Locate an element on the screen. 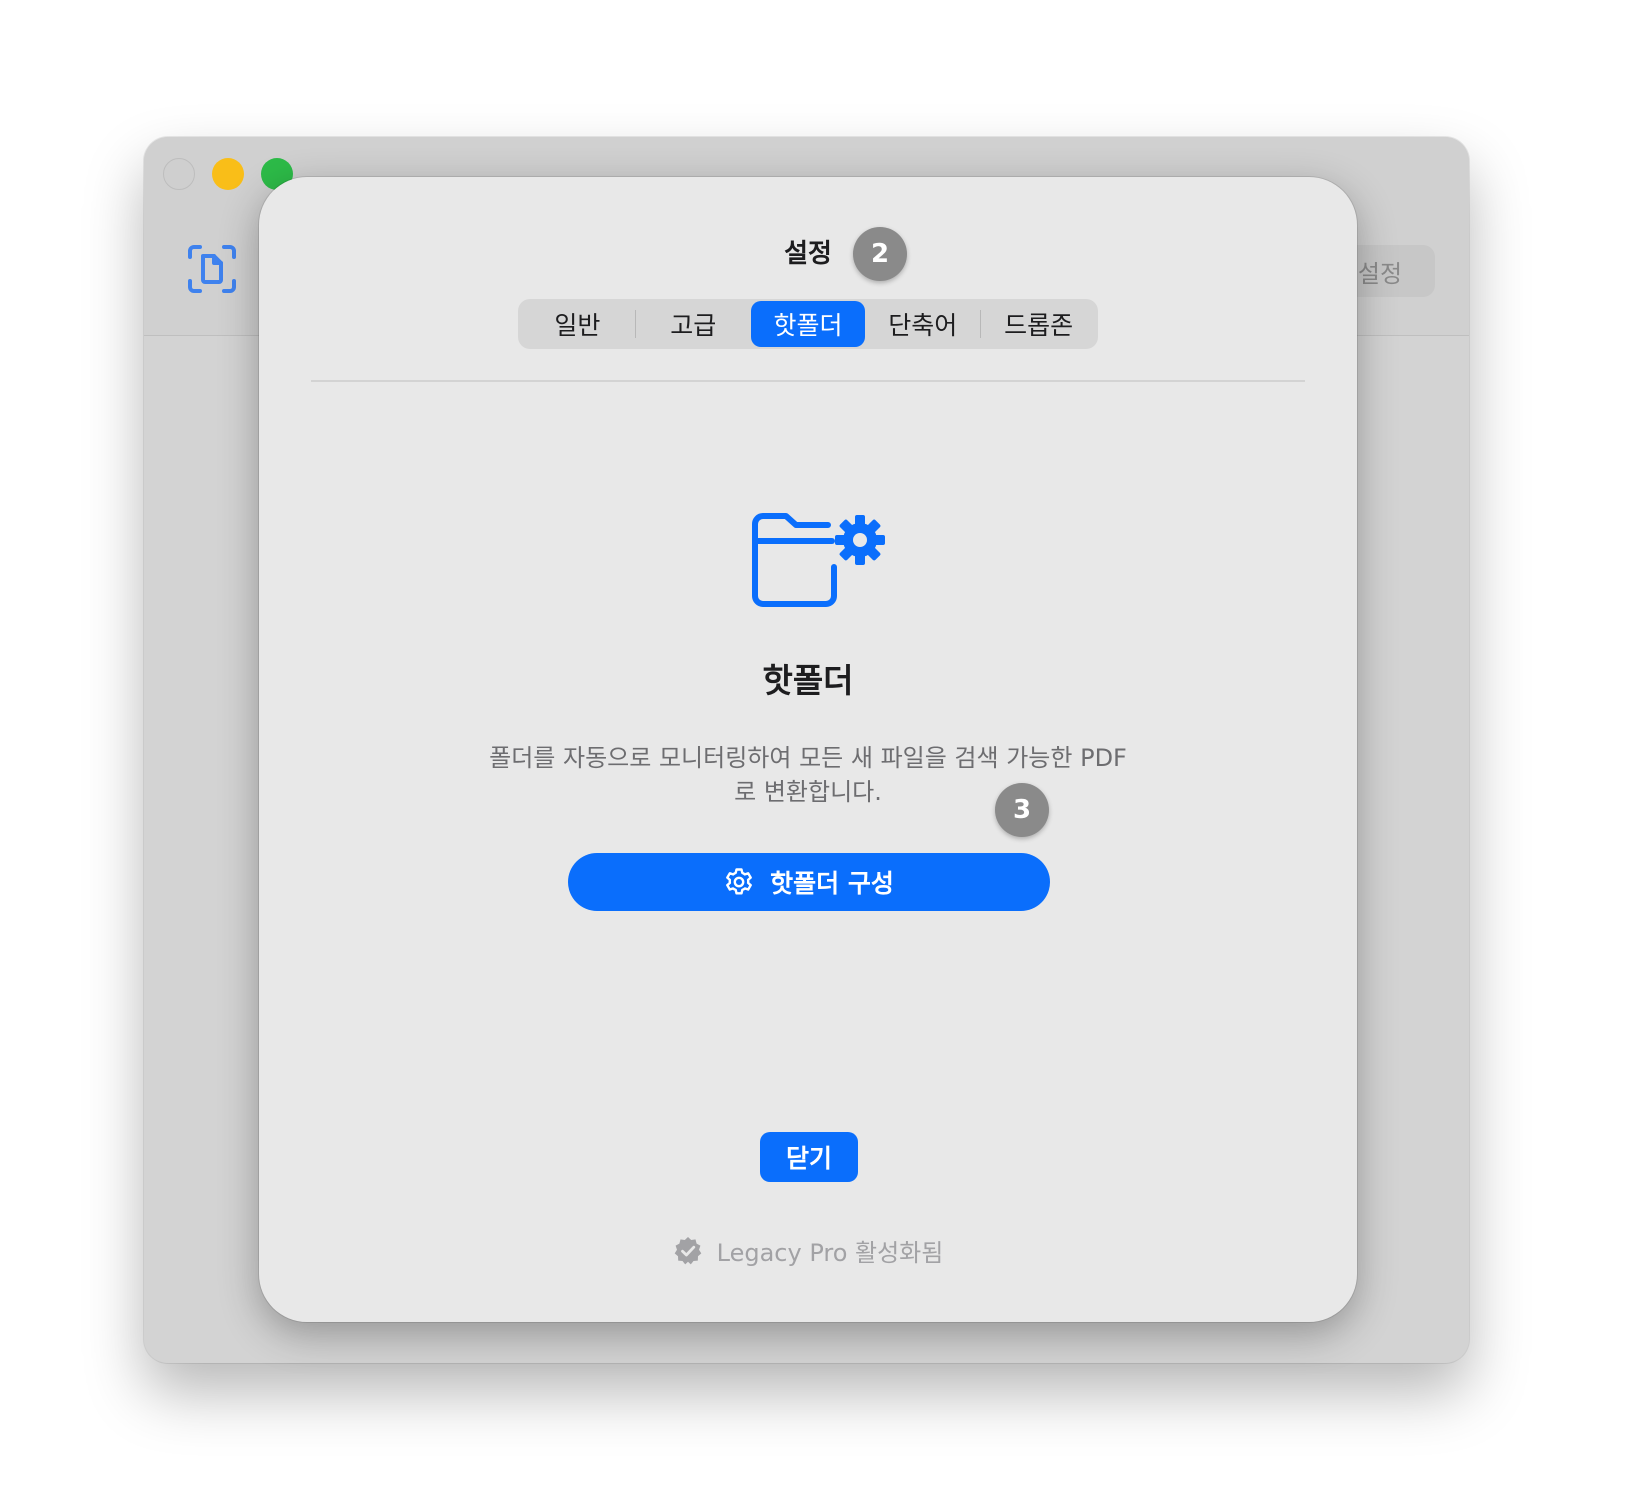  step-badge: 3 is located at coordinates (1022, 810).